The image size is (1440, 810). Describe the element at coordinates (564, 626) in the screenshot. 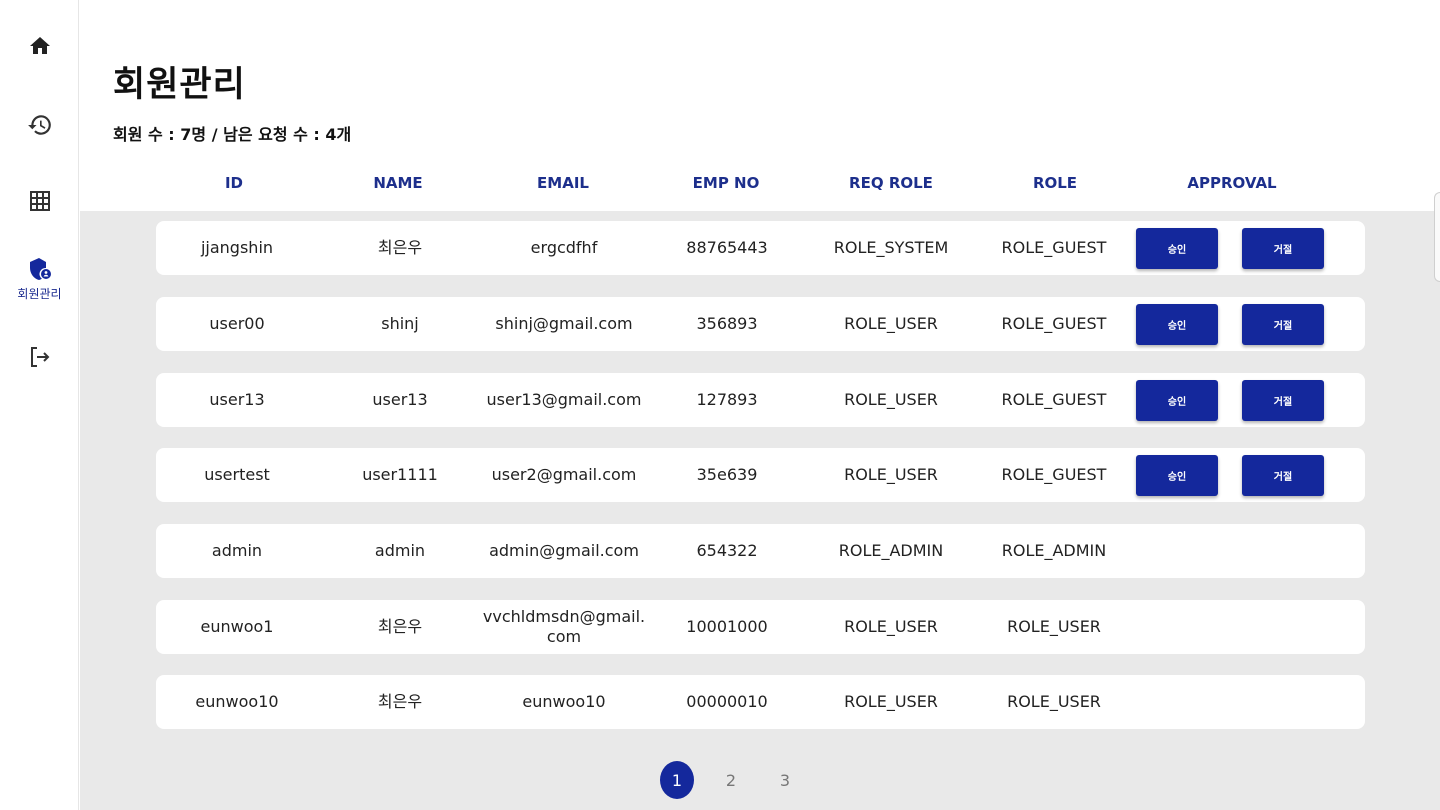

I see `cell-email: vvchldmsdn@gmail.com` at that location.